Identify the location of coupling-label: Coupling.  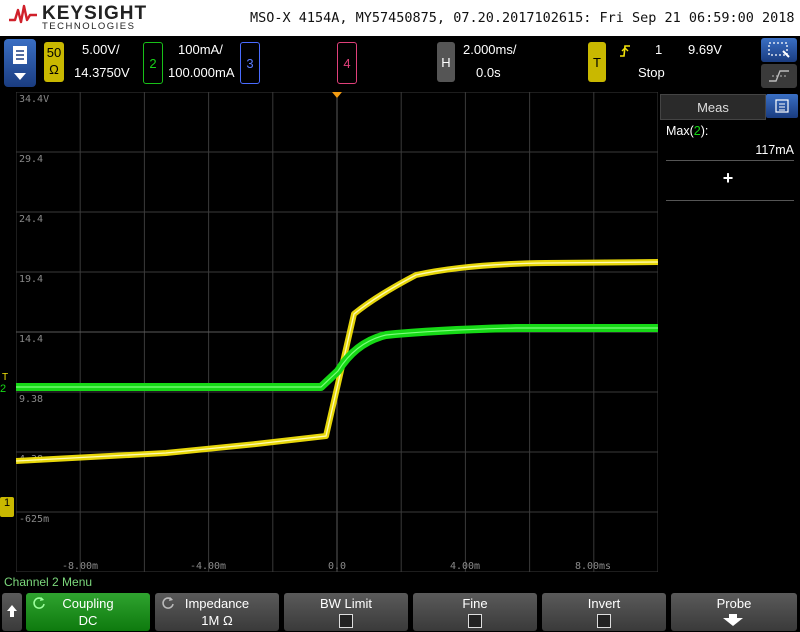
(88, 603).